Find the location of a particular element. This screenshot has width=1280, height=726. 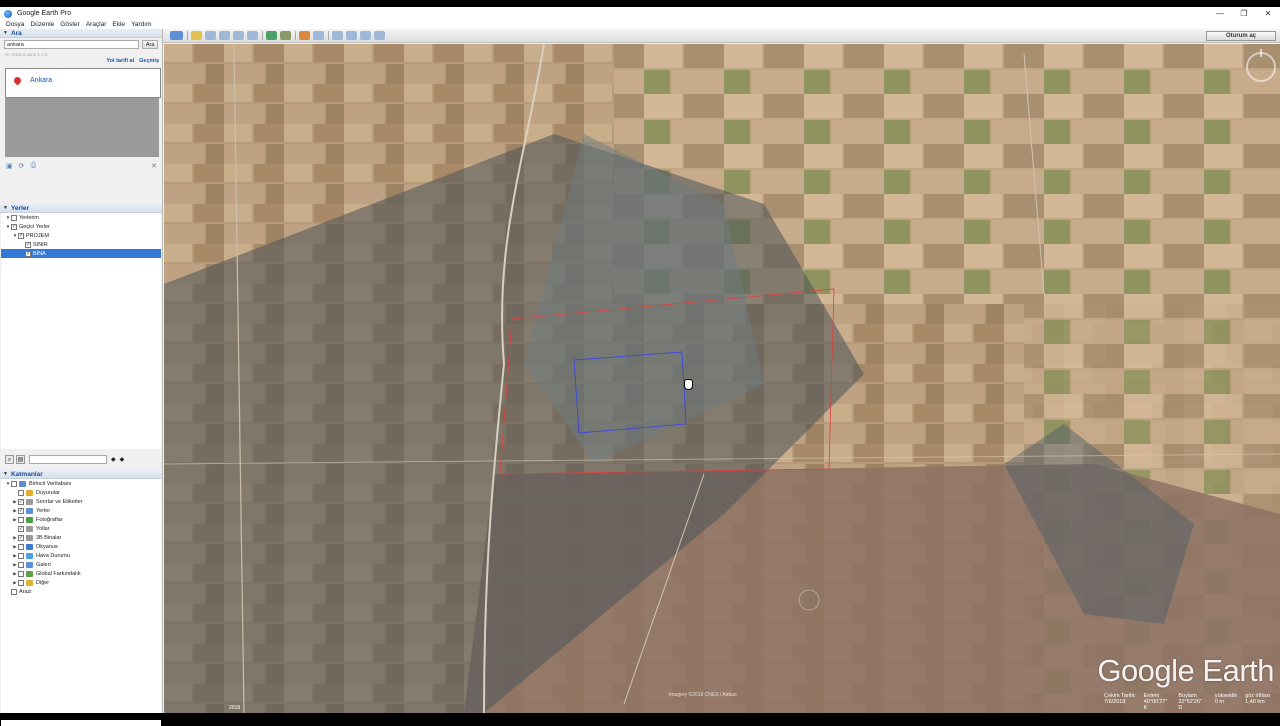

layers-tree-item: ▶ Galeri is located at coordinates (81, 564).